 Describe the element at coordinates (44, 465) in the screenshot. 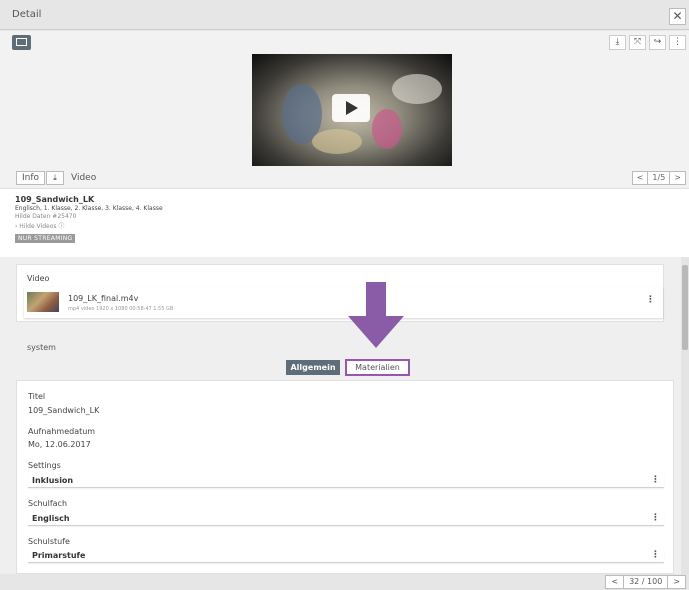

I see `settings-label: Settings` at that location.